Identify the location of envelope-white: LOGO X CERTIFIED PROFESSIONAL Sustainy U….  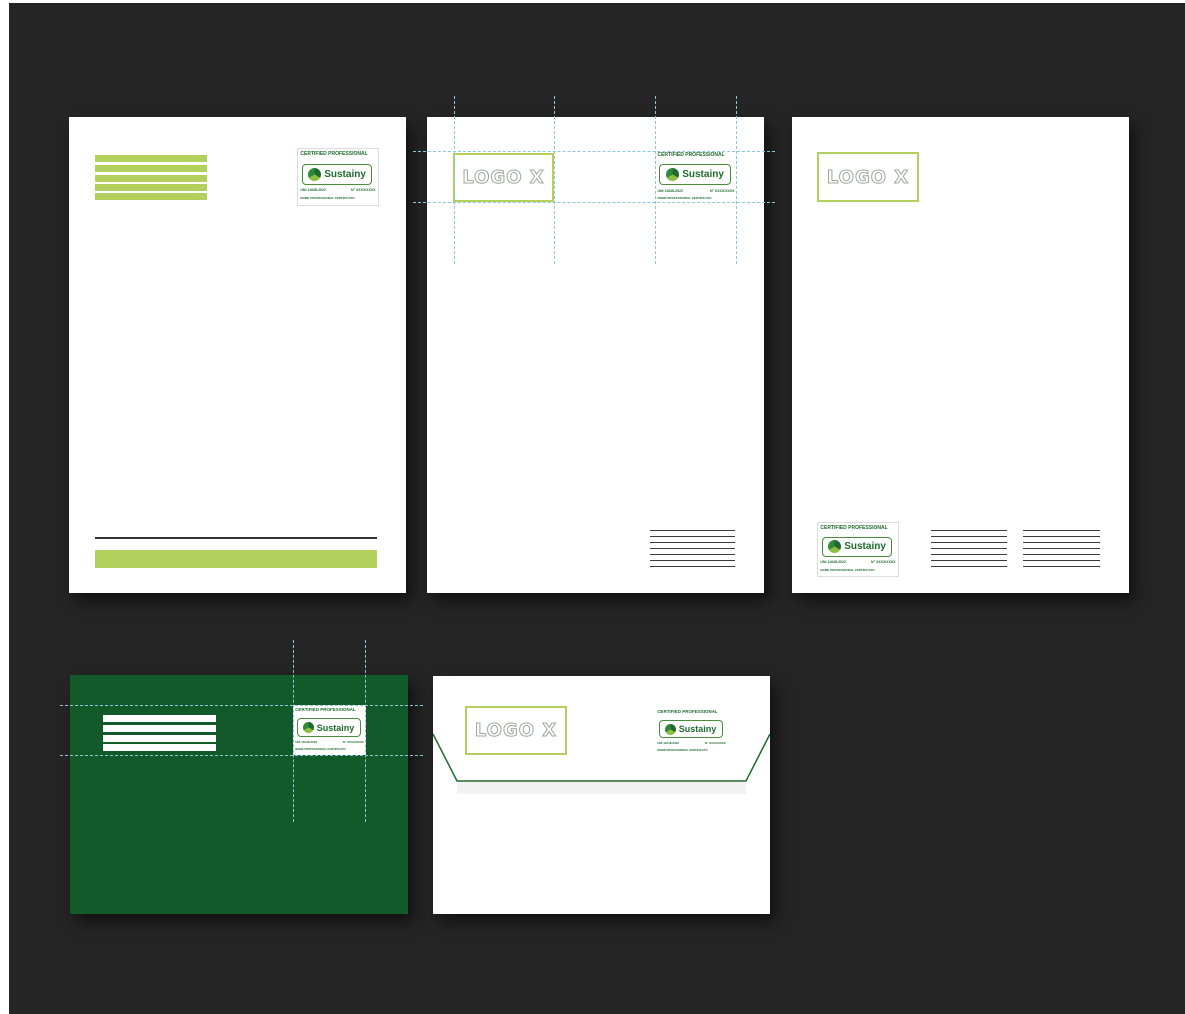
(601, 795).